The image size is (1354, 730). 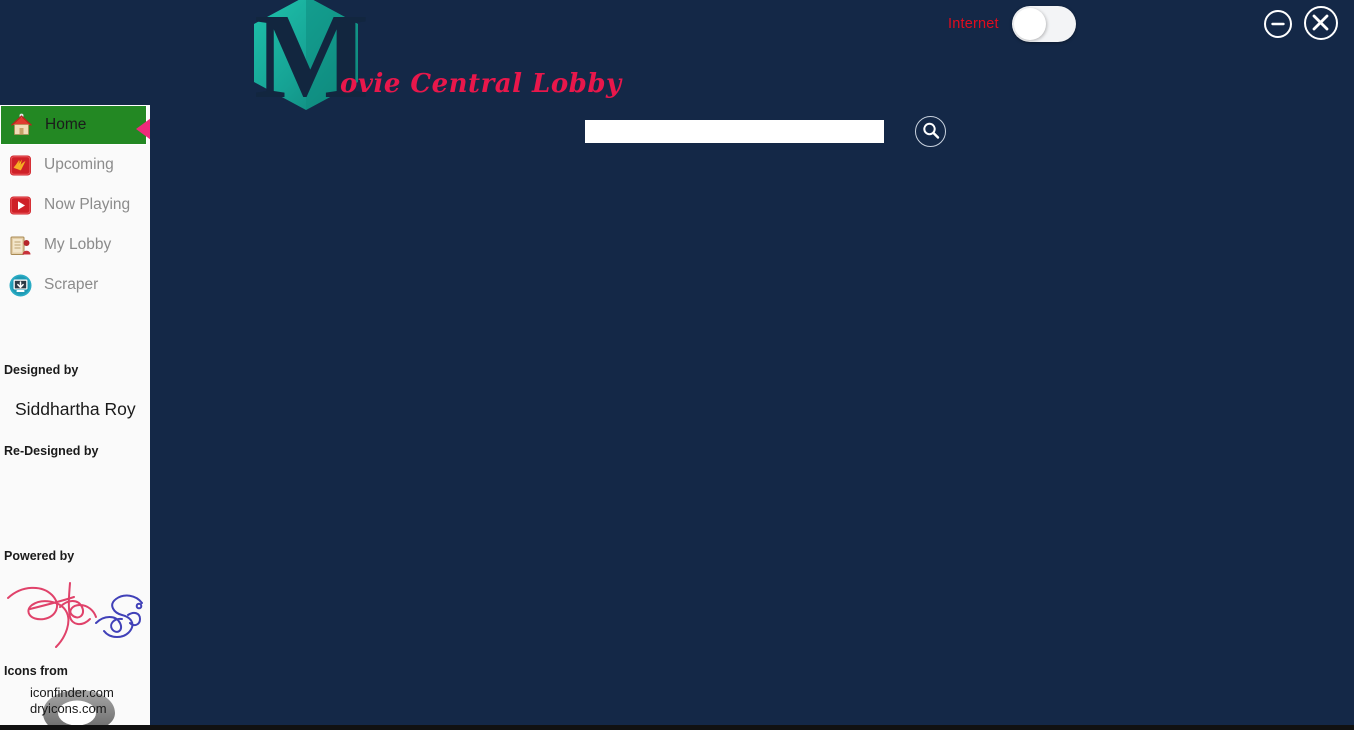 What do you see at coordinates (68, 708) in the screenshot?
I see `icon-source-dryicons: dryicons.com` at bounding box center [68, 708].